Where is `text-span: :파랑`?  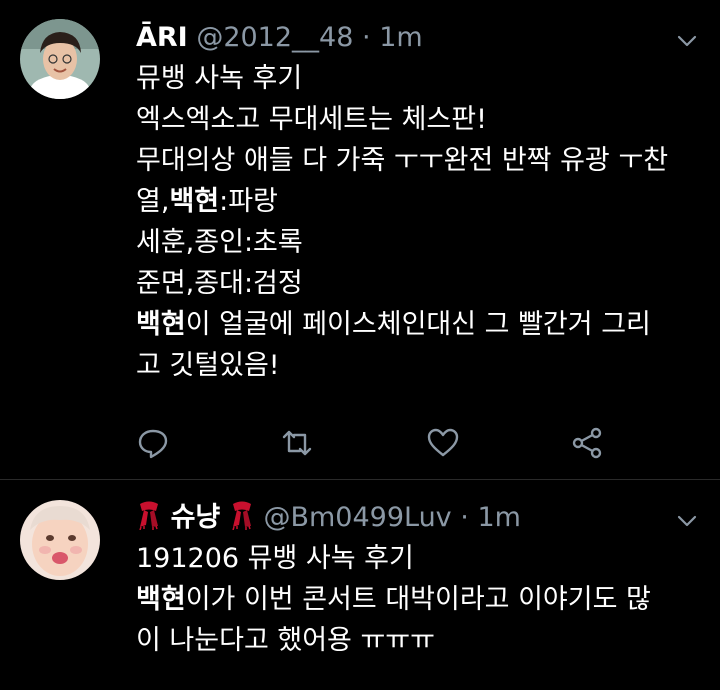 text-span: :파랑 is located at coordinates (248, 201).